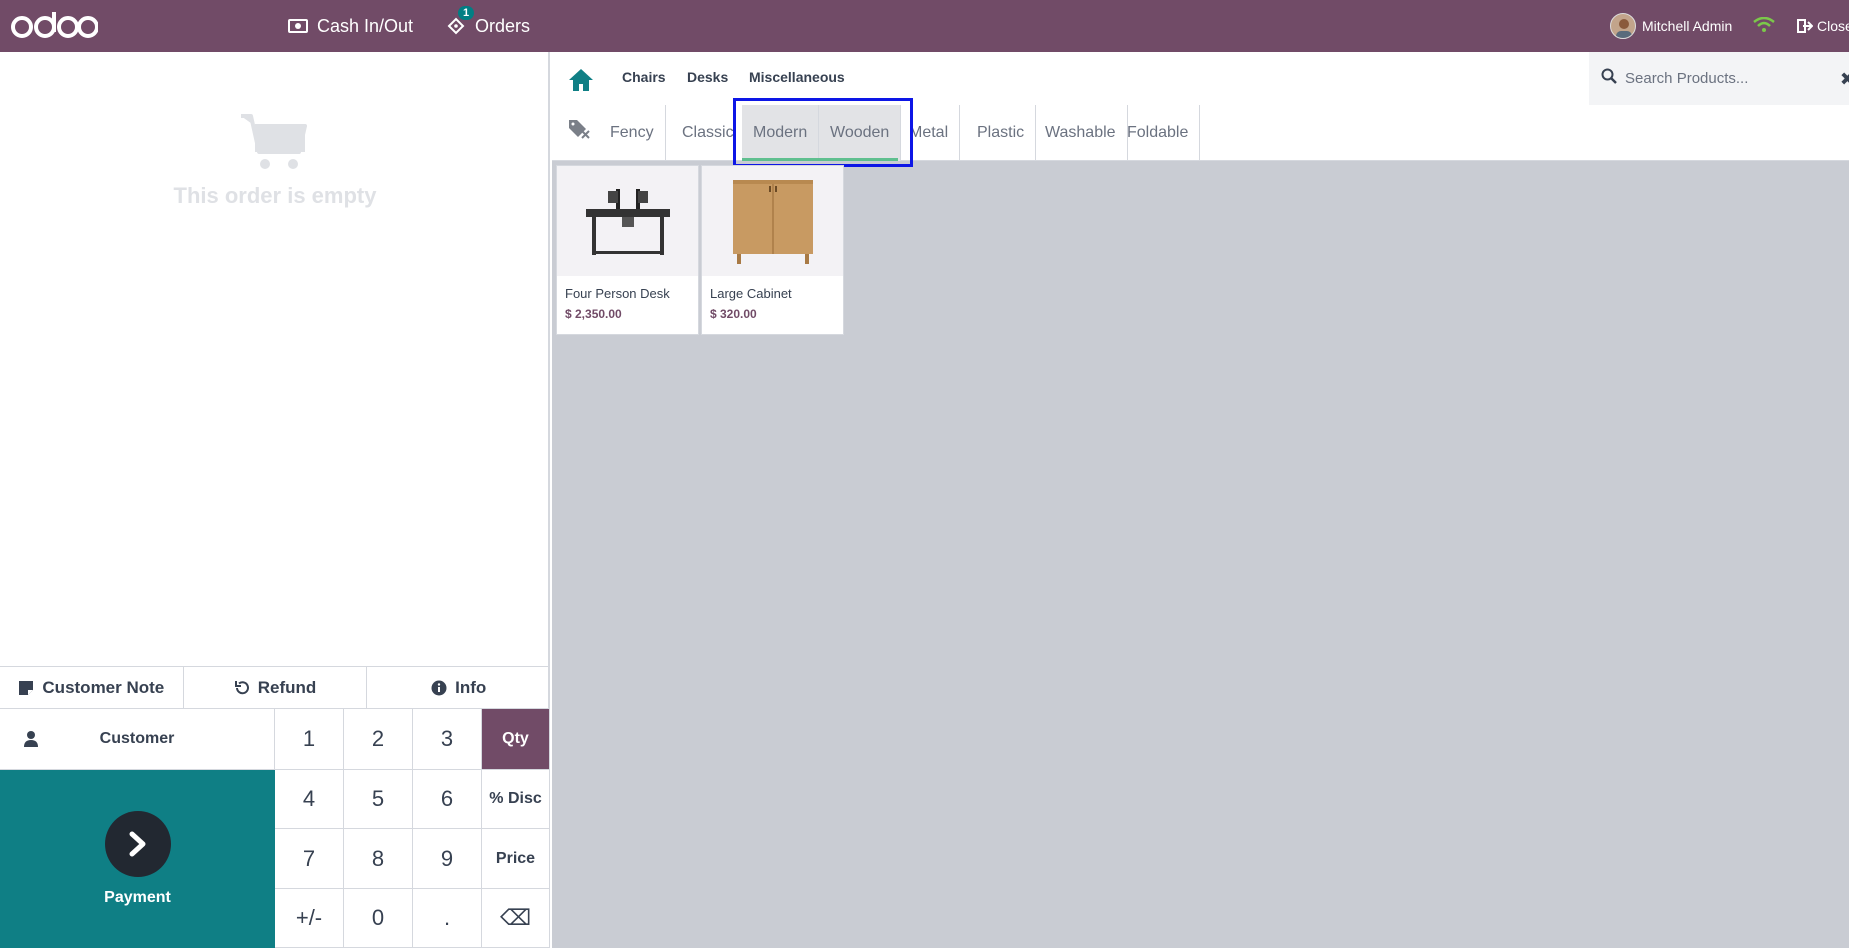  Describe the element at coordinates (797, 77) in the screenshot. I see `category-miscellaneous: Miscellaneous` at that location.